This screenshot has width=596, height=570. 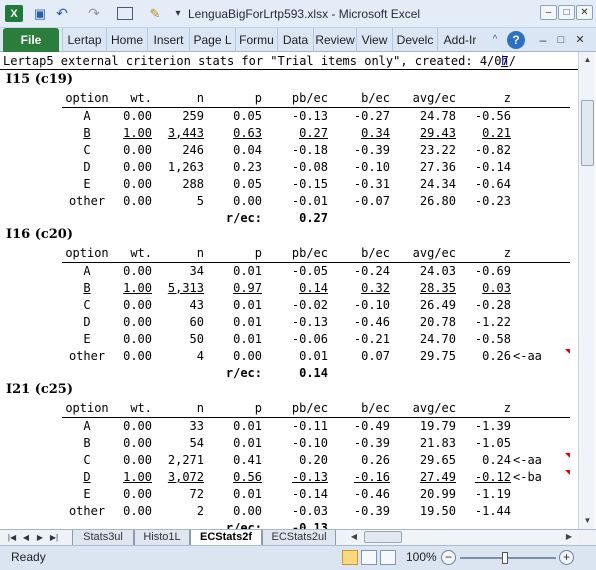 I want to click on customize-toolbar-icon: ▾, so click(x=178, y=13).